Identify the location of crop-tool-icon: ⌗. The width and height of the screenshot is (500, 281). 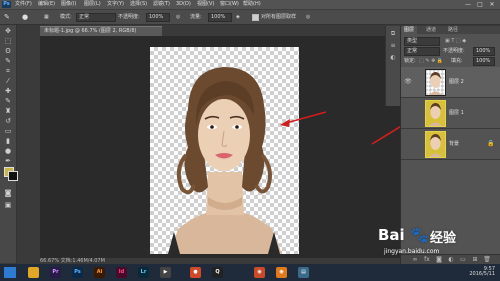
(8, 71).